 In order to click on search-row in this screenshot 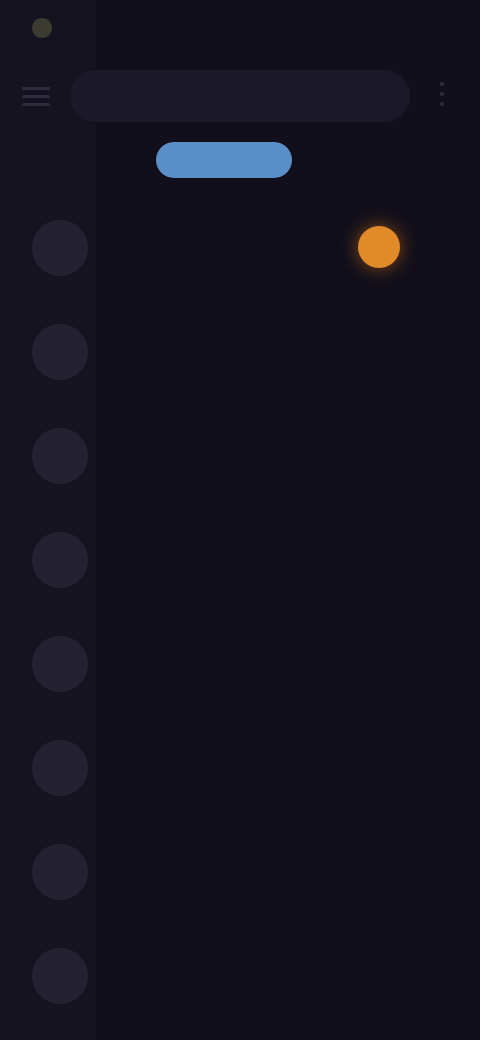, I will do `click(240, 96)`.